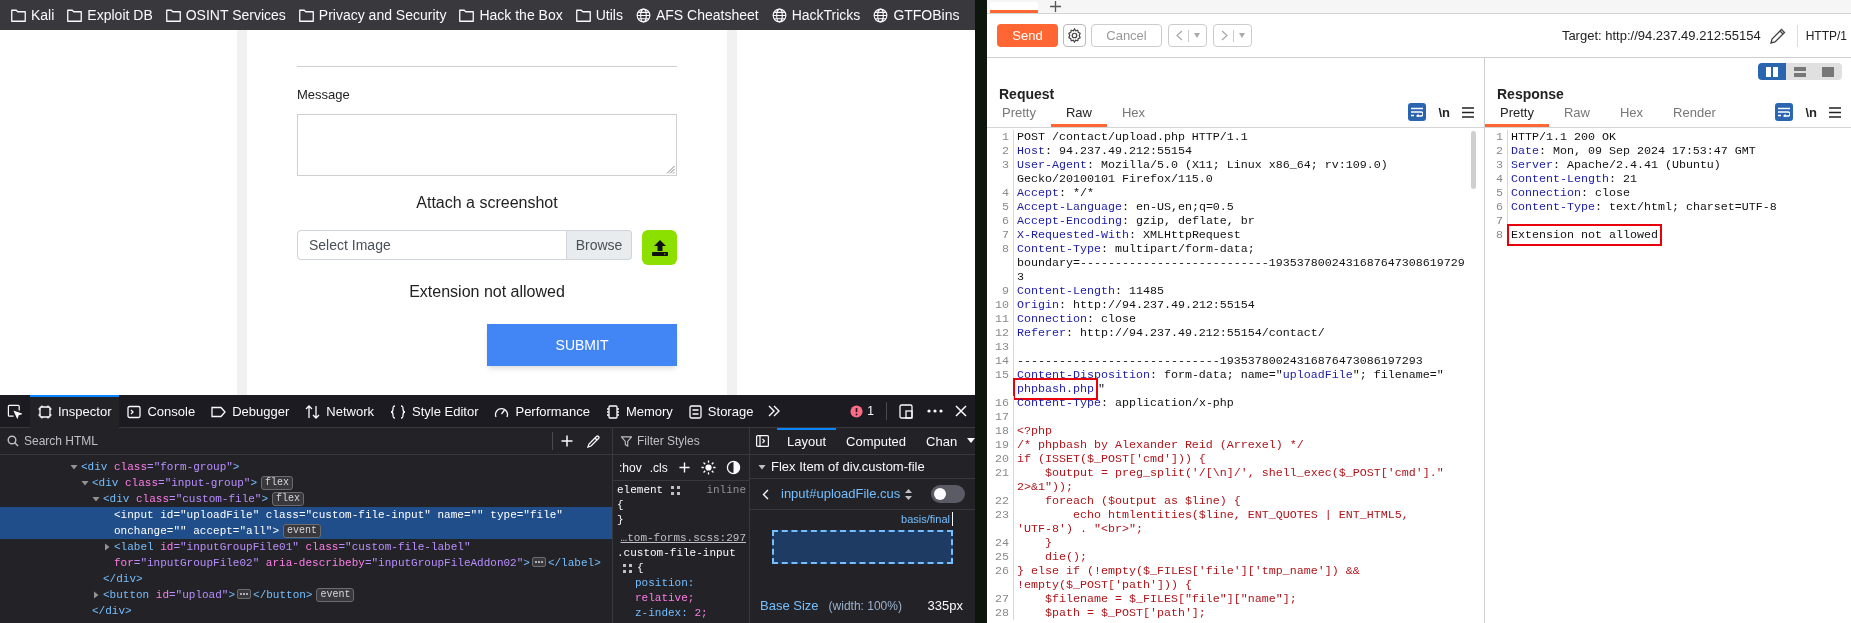 The height and width of the screenshot is (623, 1851). What do you see at coordinates (14, 411) in the screenshot?
I see `element-picker-icon` at bounding box center [14, 411].